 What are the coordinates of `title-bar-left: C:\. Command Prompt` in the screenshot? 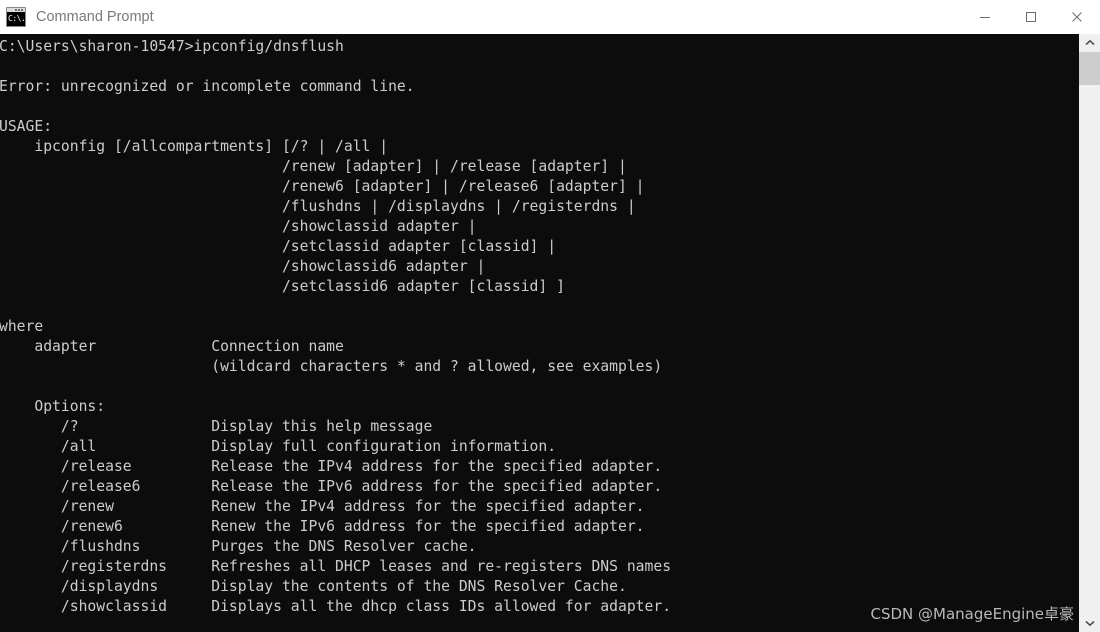 It's located at (77, 17).